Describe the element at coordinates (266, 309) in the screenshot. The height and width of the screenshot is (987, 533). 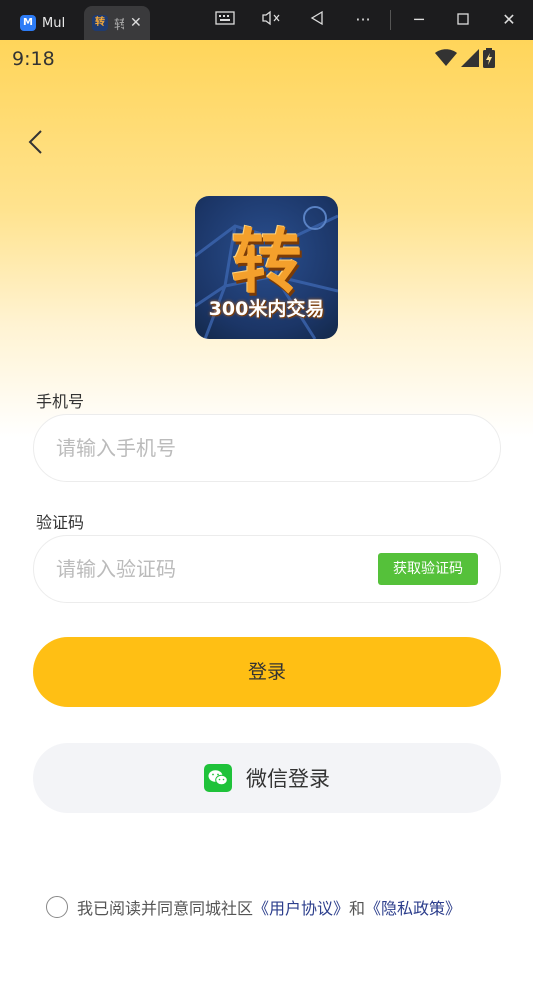
I see `logo-tagline: 300米内交易` at that location.